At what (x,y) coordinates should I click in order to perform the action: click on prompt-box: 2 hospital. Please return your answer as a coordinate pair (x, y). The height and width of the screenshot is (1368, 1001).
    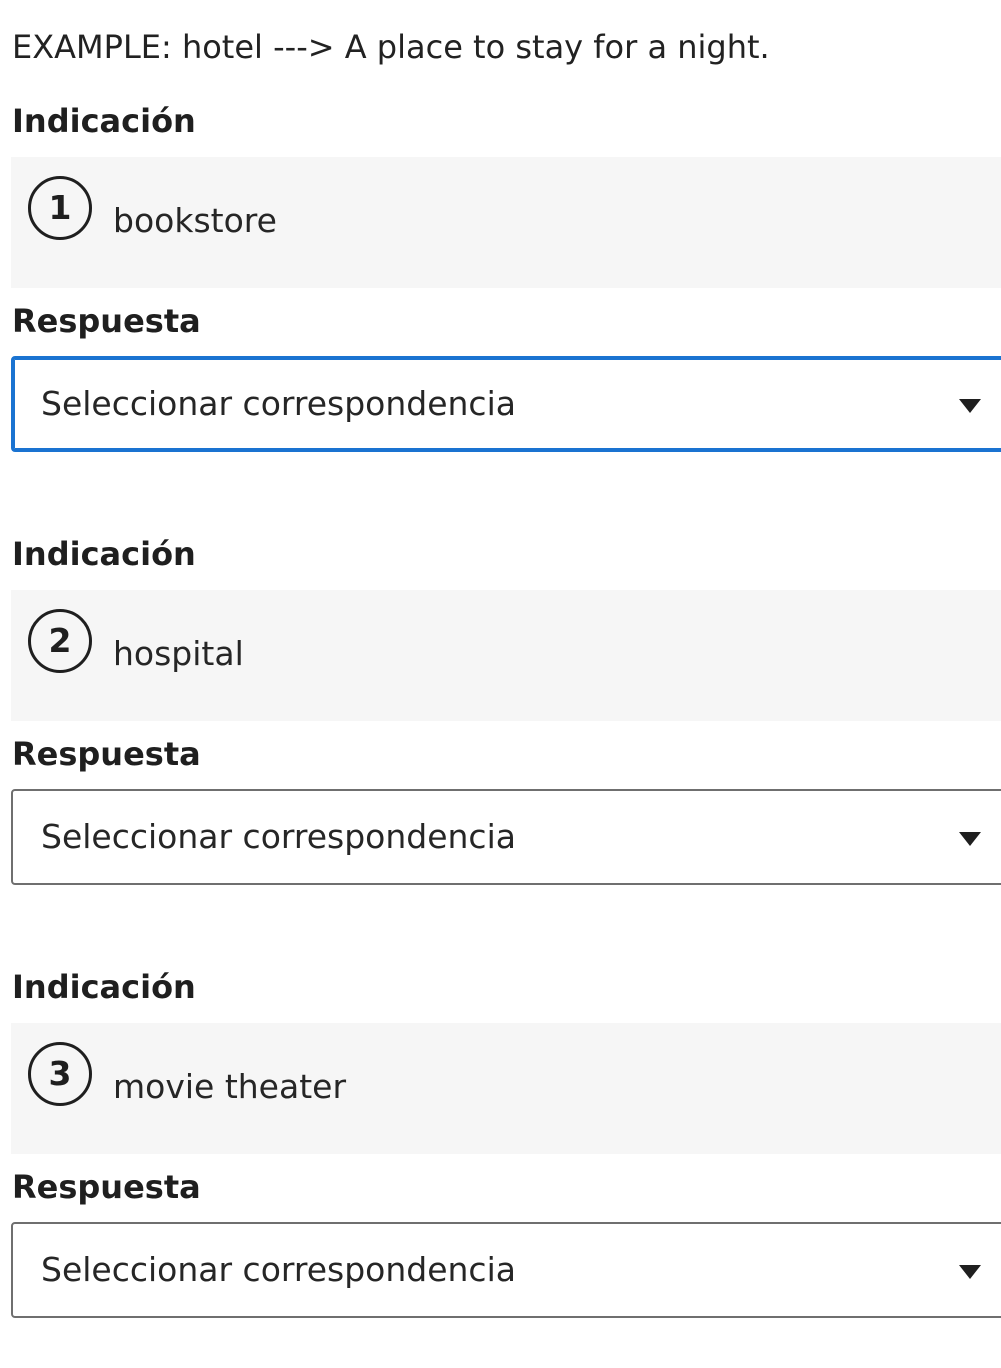
    Looking at the image, I should click on (506, 655).